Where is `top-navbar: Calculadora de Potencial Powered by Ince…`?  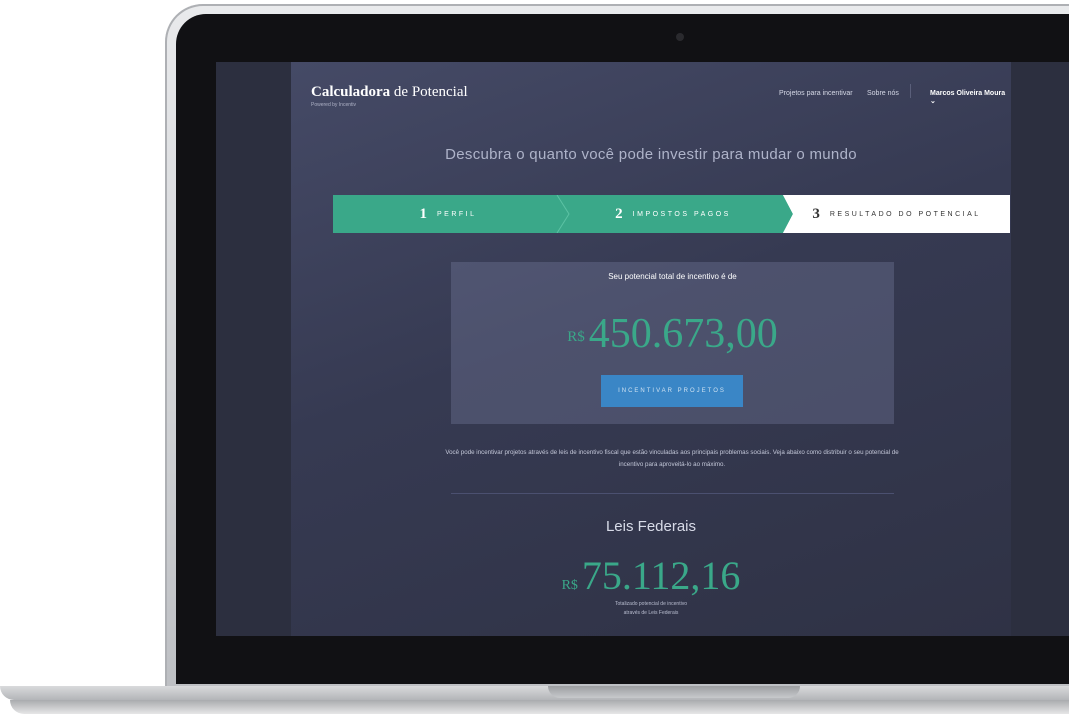
top-navbar: Calculadora de Potencial Powered by Ince… is located at coordinates (651, 92).